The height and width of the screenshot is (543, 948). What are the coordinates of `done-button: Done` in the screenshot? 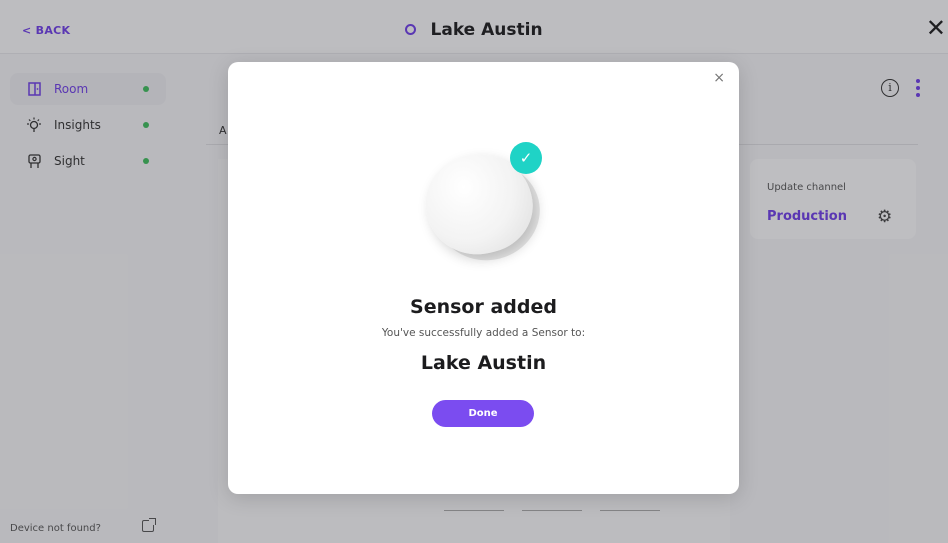 It's located at (483, 413).